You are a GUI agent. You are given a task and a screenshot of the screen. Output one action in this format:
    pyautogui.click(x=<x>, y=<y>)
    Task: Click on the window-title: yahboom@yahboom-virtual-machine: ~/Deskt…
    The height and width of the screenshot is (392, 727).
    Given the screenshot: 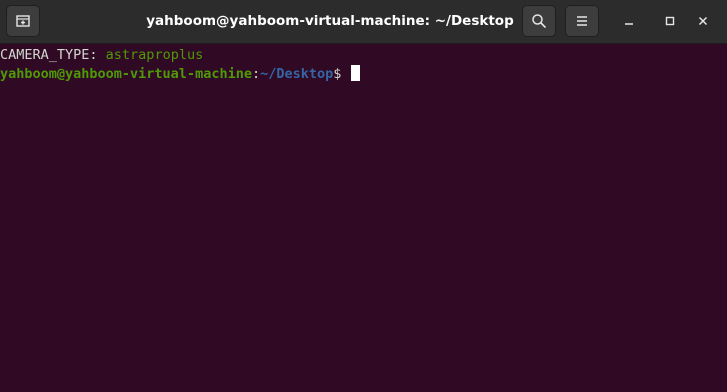 What is the action you would take?
    pyautogui.click(x=330, y=21)
    